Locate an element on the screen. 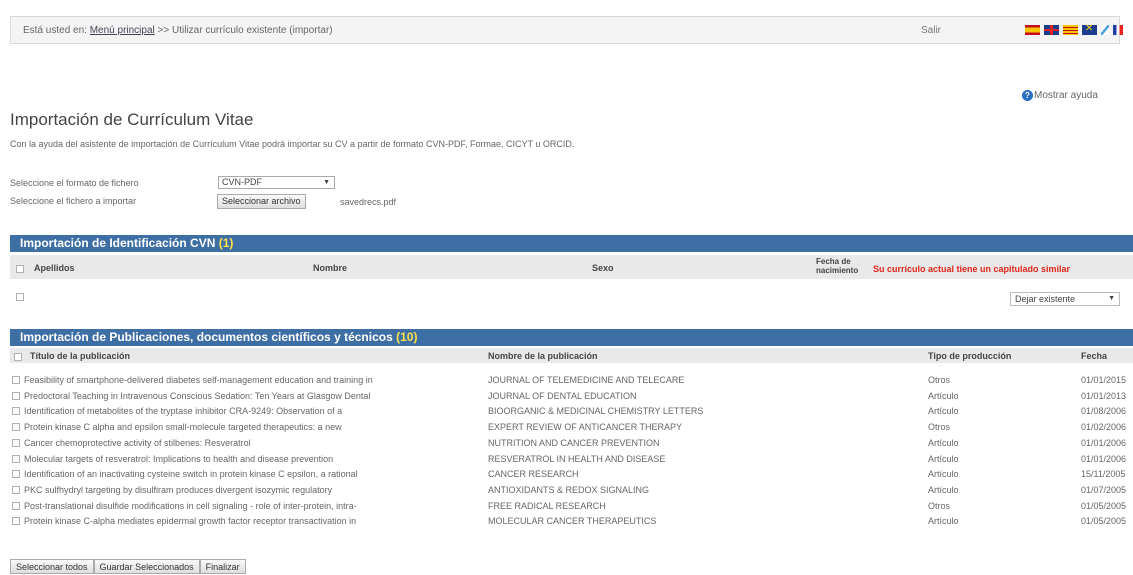 The image size is (1133, 575). publication-journal: MOLECULAR CANCER THERAPEUTICS is located at coordinates (572, 521).